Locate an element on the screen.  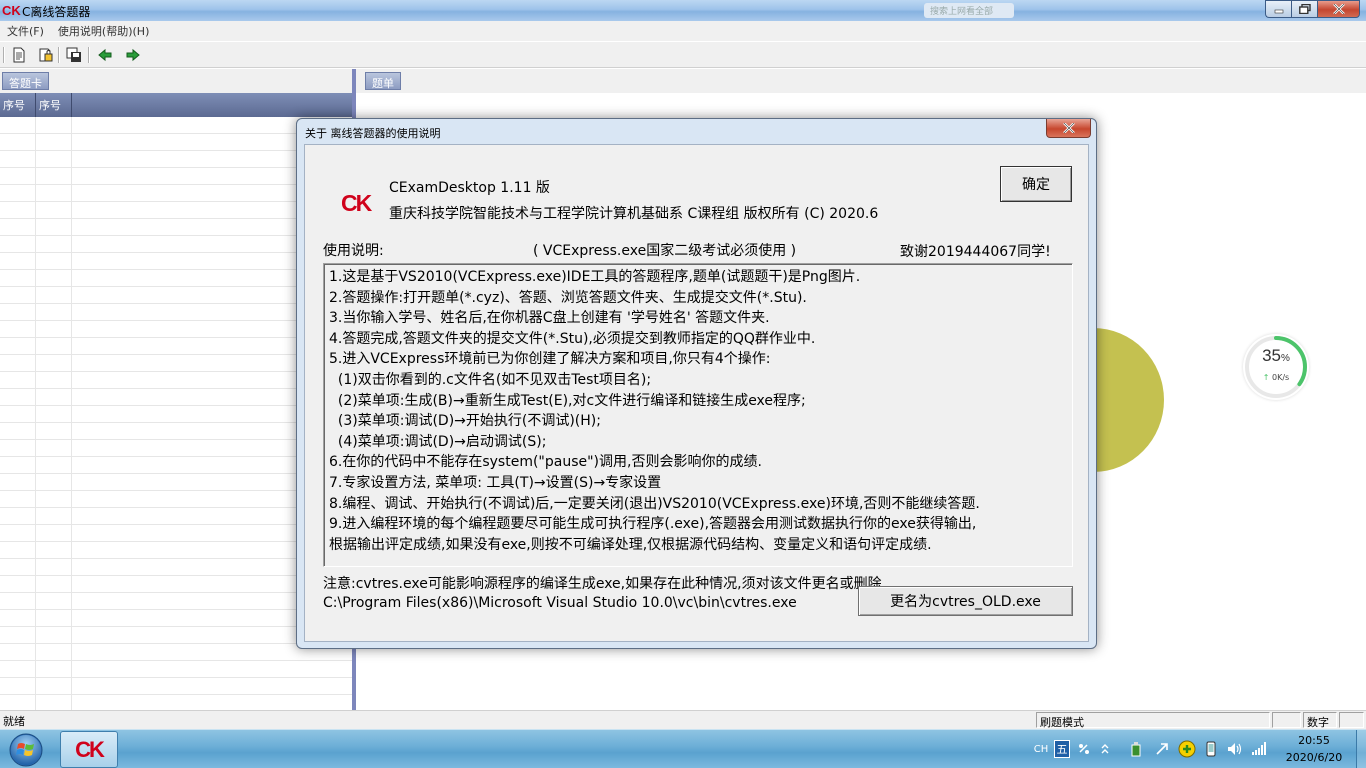
security-icon is located at coordinates (1187, 749).